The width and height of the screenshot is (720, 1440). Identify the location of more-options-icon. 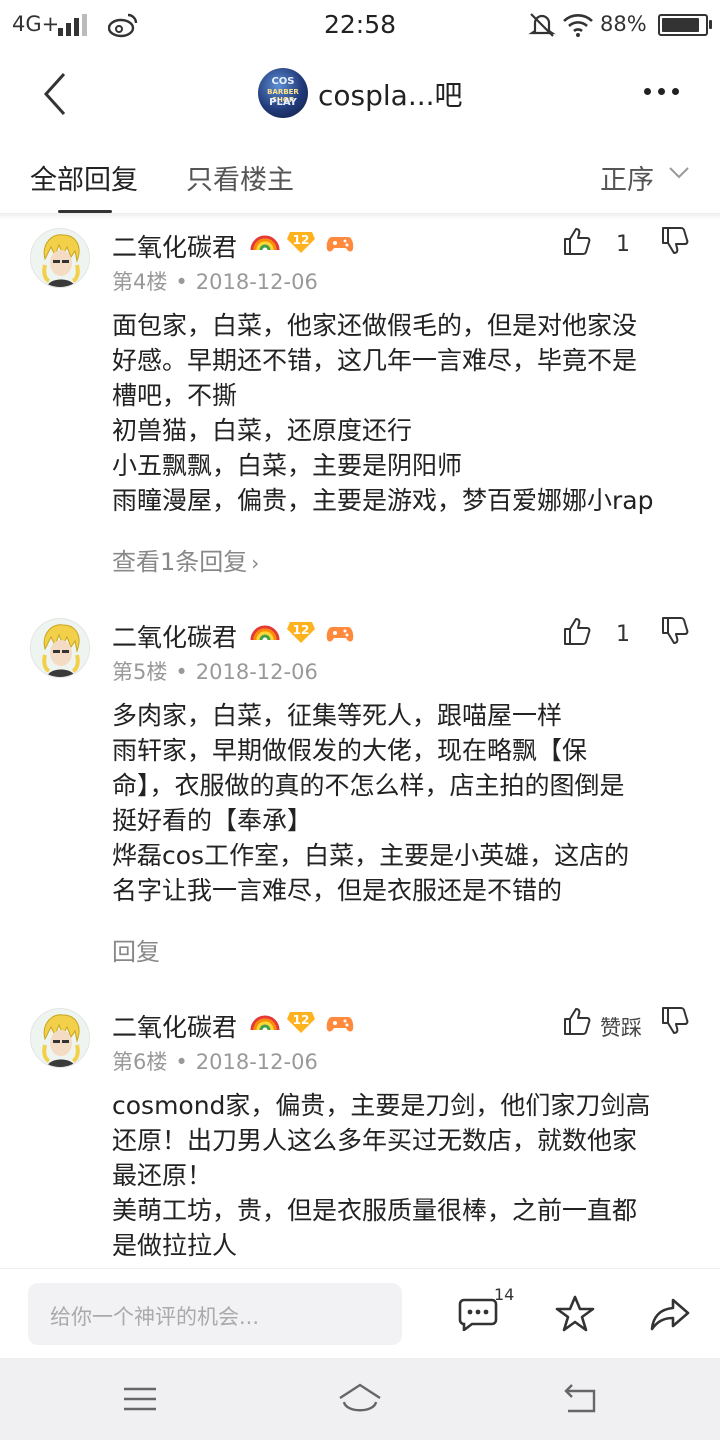
(662, 93).